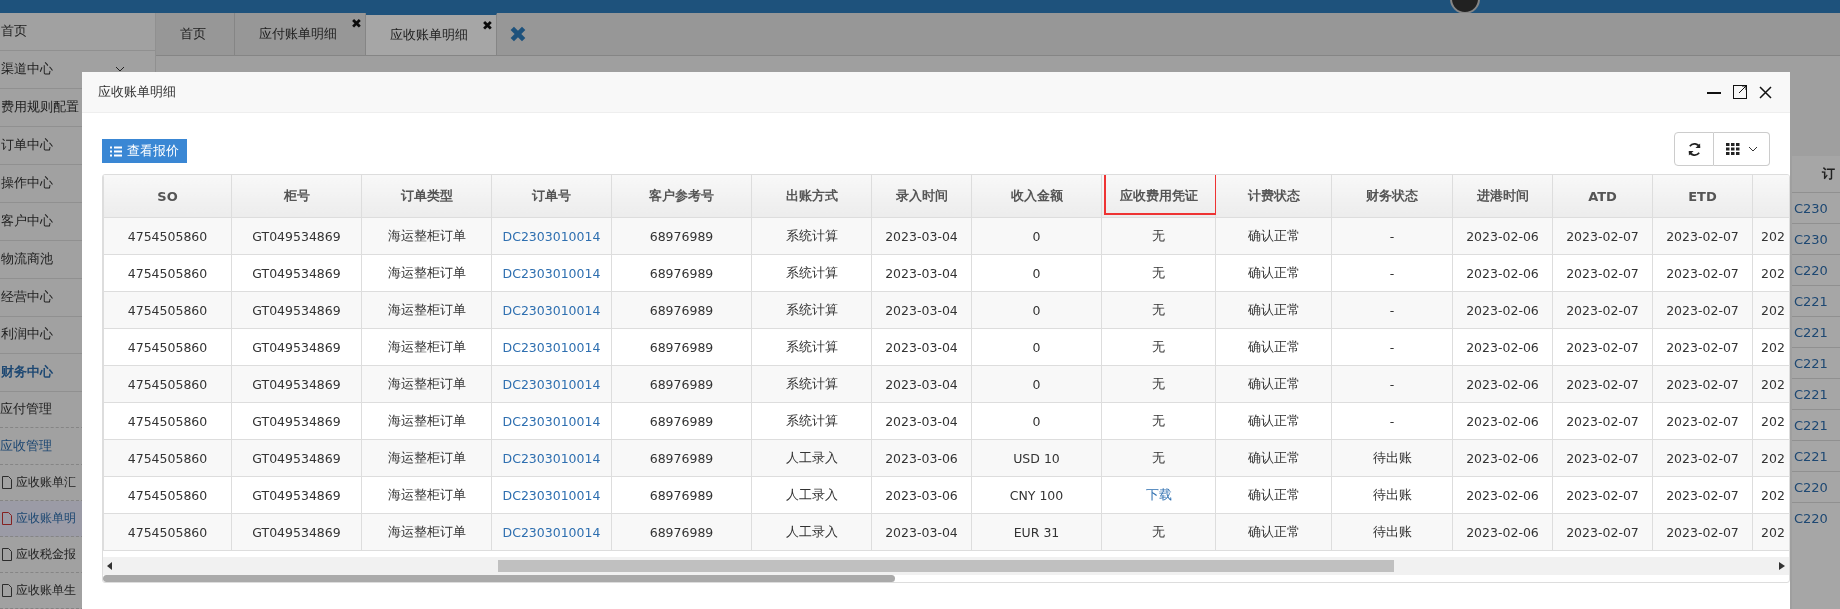  I want to click on column-header: 录入时间, so click(921, 196).